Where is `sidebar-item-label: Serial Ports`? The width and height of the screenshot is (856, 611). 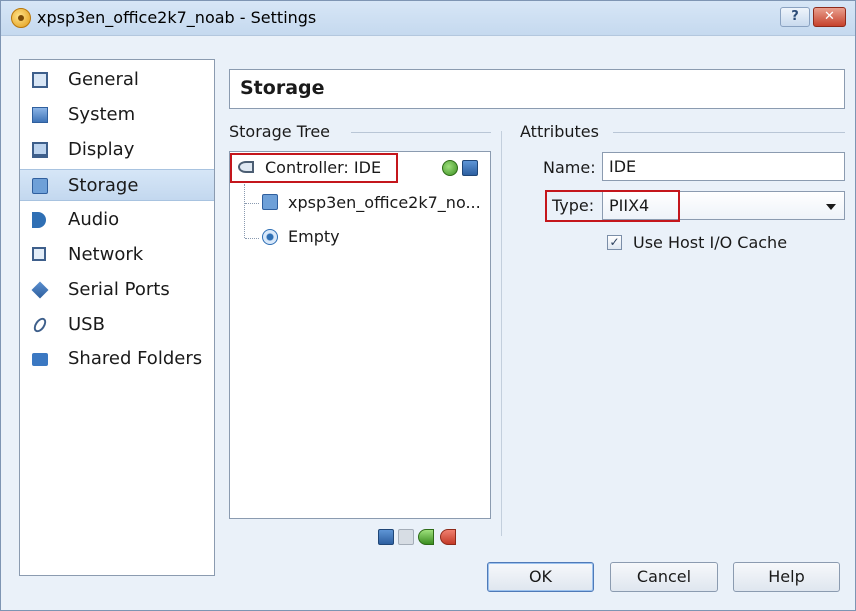
sidebar-item-label: Serial Ports is located at coordinates (119, 289).